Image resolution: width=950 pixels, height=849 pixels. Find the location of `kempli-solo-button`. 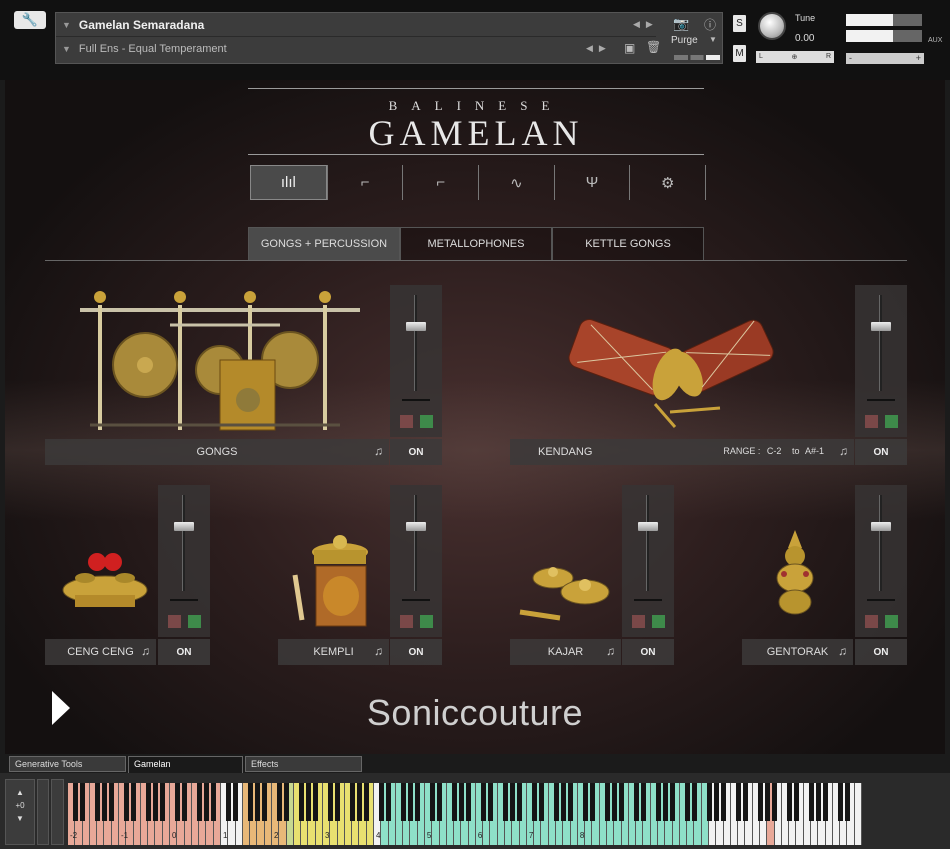

kempli-solo-button is located at coordinates (426, 621).